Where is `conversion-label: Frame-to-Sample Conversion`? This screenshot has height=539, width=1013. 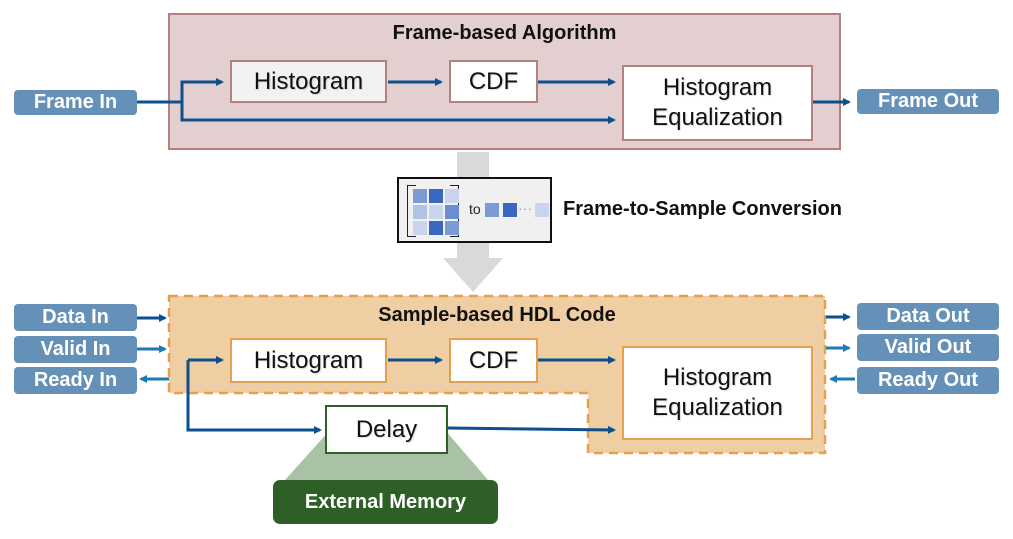
conversion-label: Frame-to-Sample Conversion is located at coordinates (702, 209).